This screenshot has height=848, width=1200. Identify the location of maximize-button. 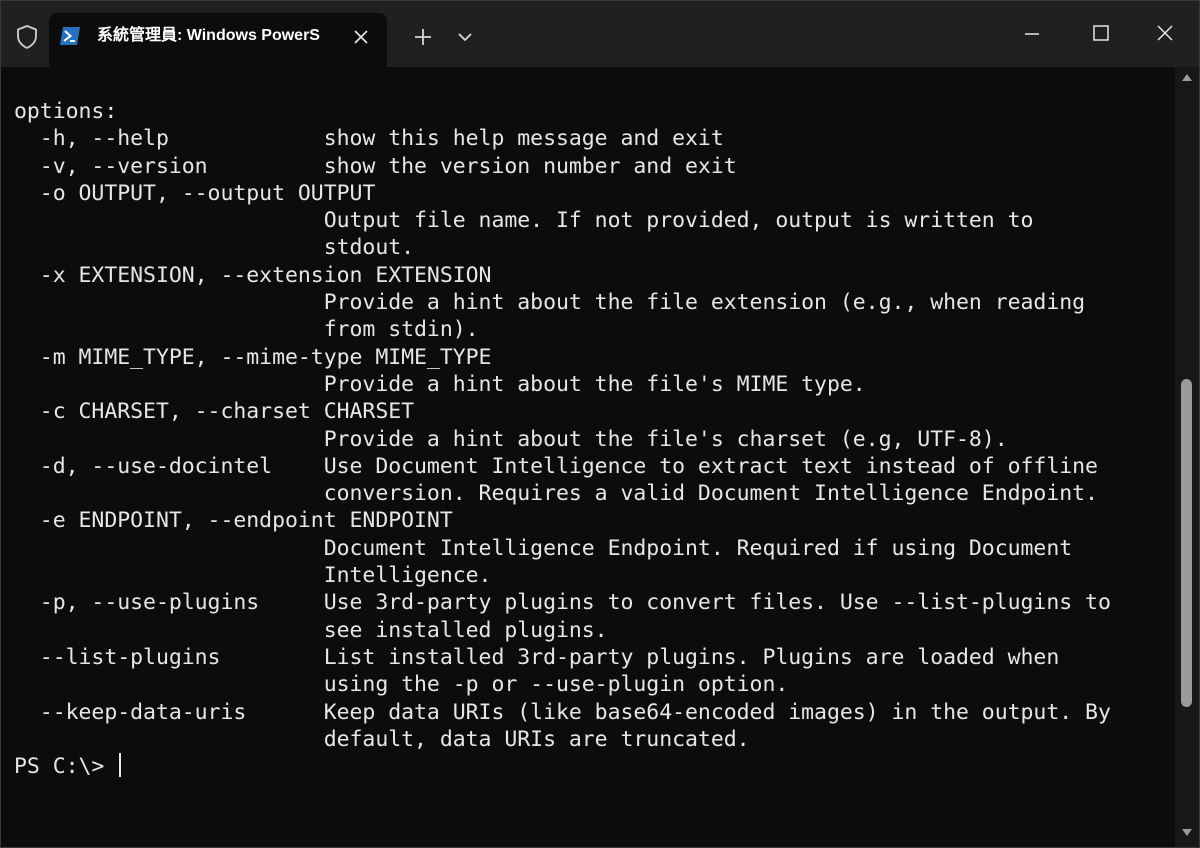
(1101, 33).